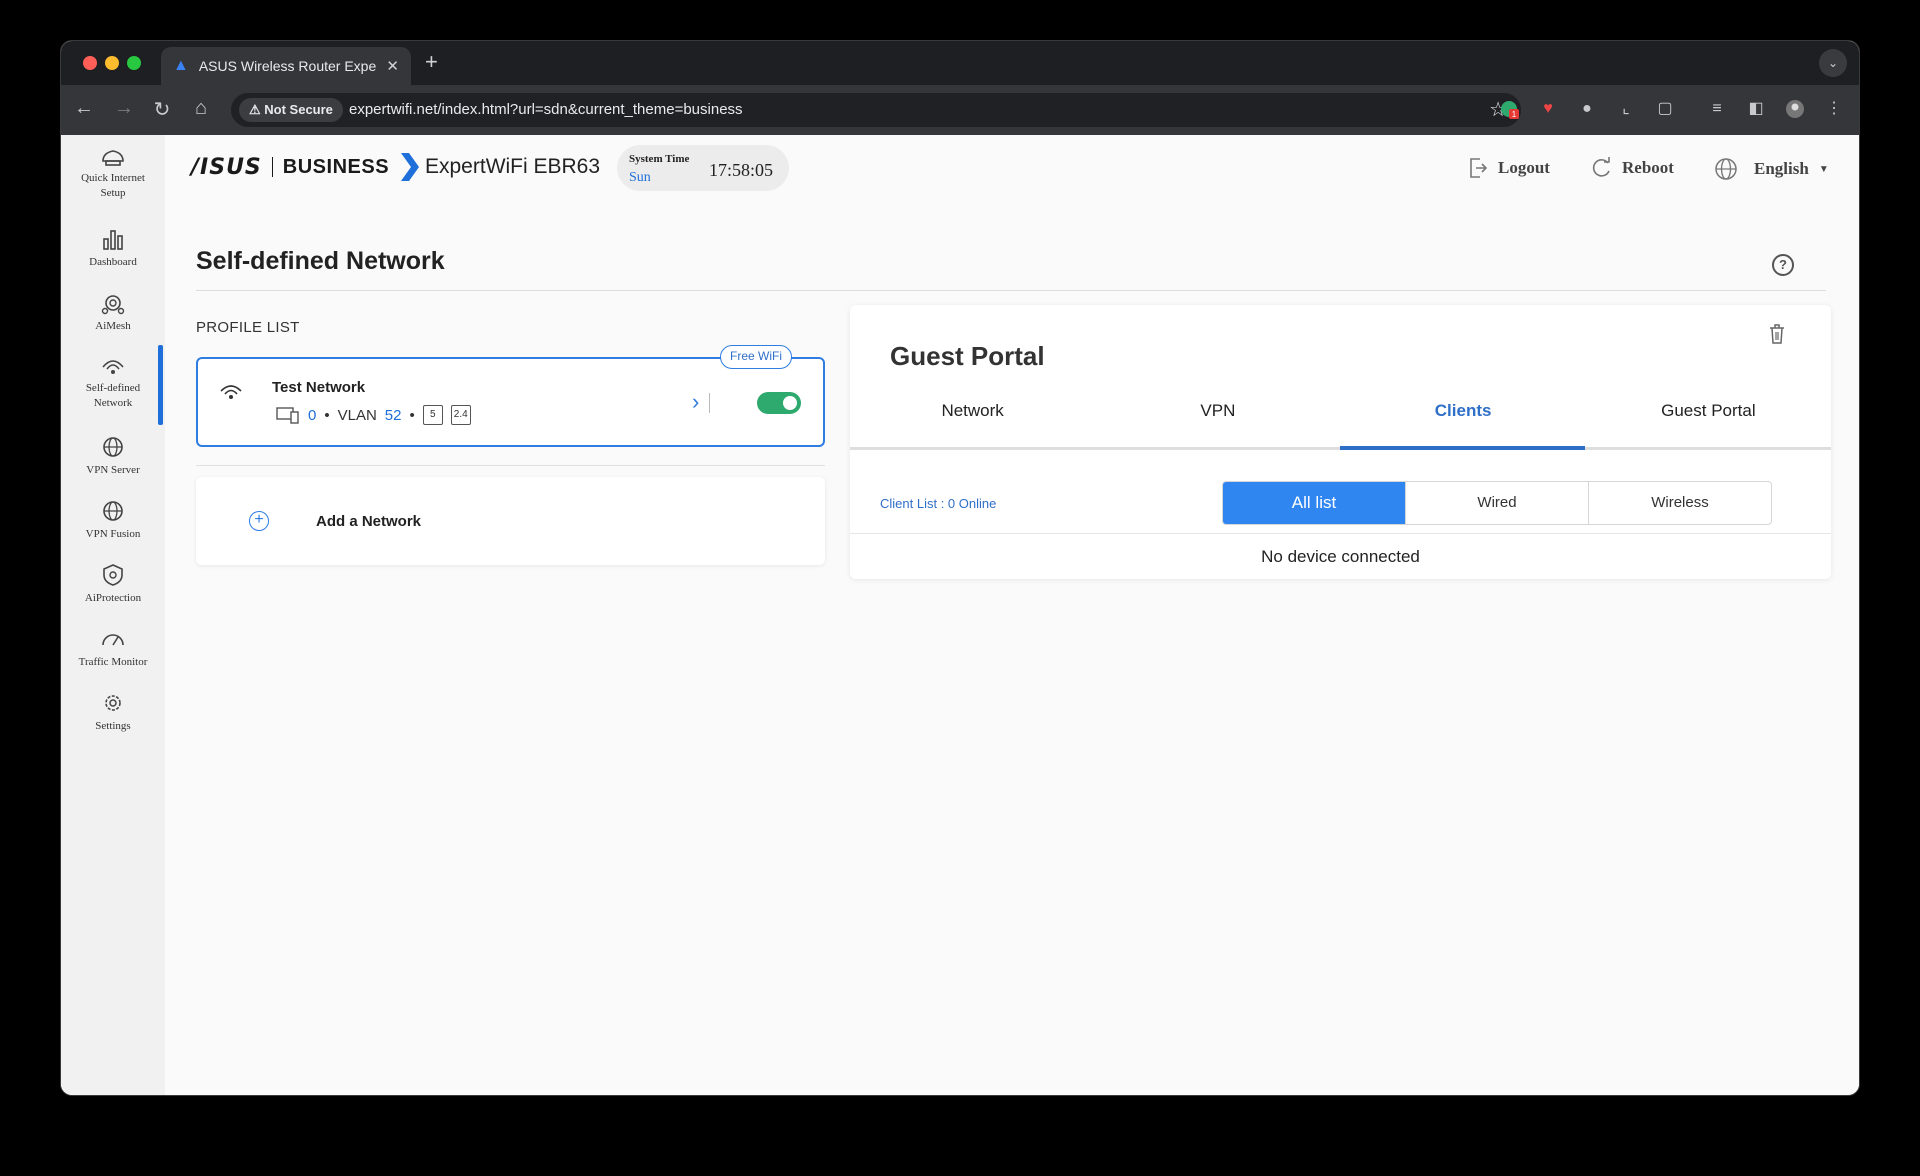 This screenshot has height=1176, width=1920. Describe the element at coordinates (1679, 503) in the screenshot. I see `filter-wireless: Wireless` at that location.